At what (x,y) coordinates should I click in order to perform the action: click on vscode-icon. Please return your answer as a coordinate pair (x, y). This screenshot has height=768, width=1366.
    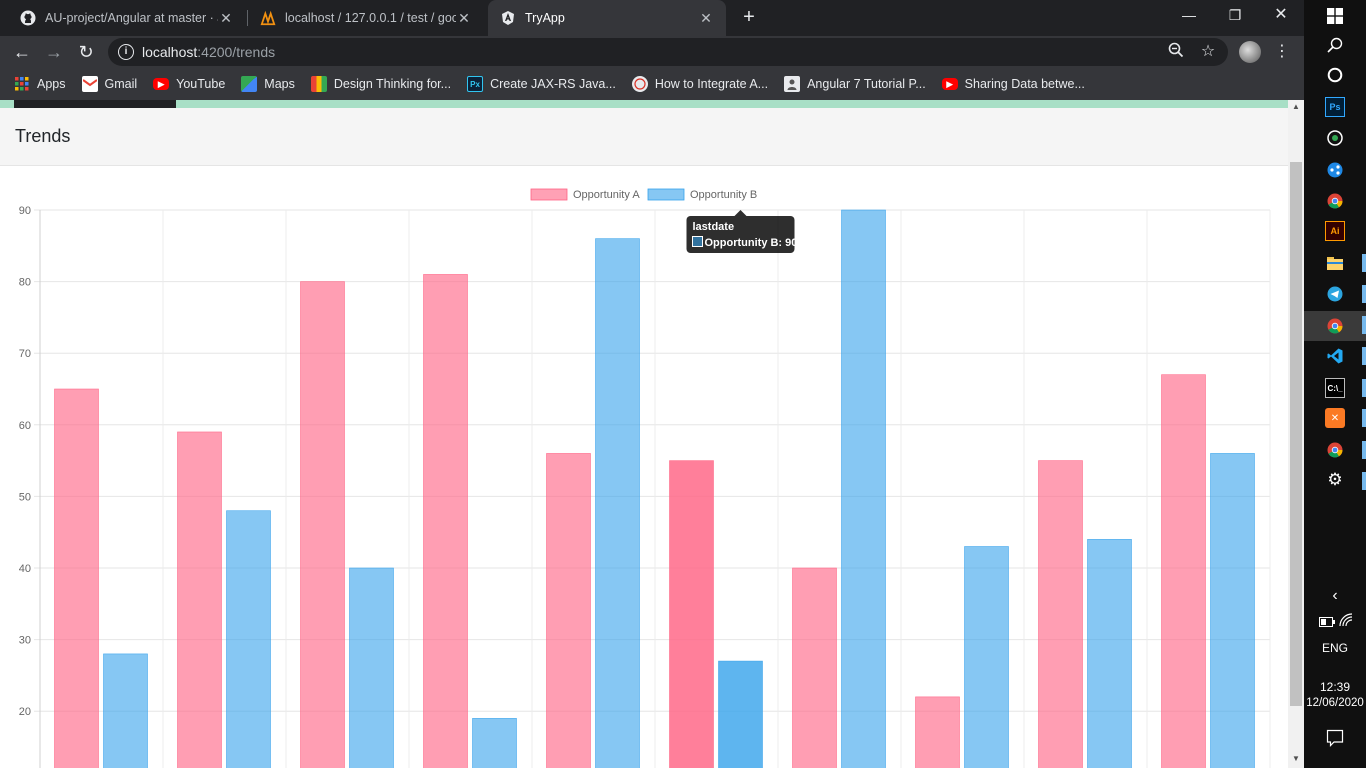
    Looking at the image, I should click on (1335, 356).